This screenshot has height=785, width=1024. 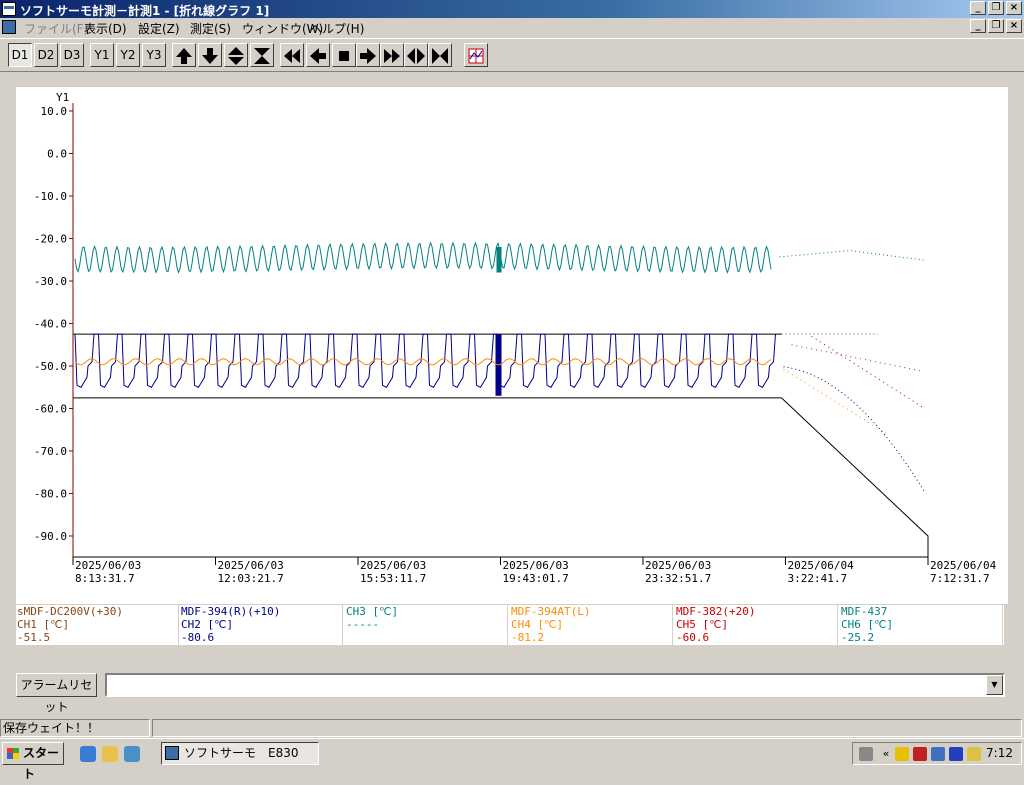 What do you see at coordinates (210, 28) in the screenshot?
I see `menu-measure: 測定(S)` at bounding box center [210, 28].